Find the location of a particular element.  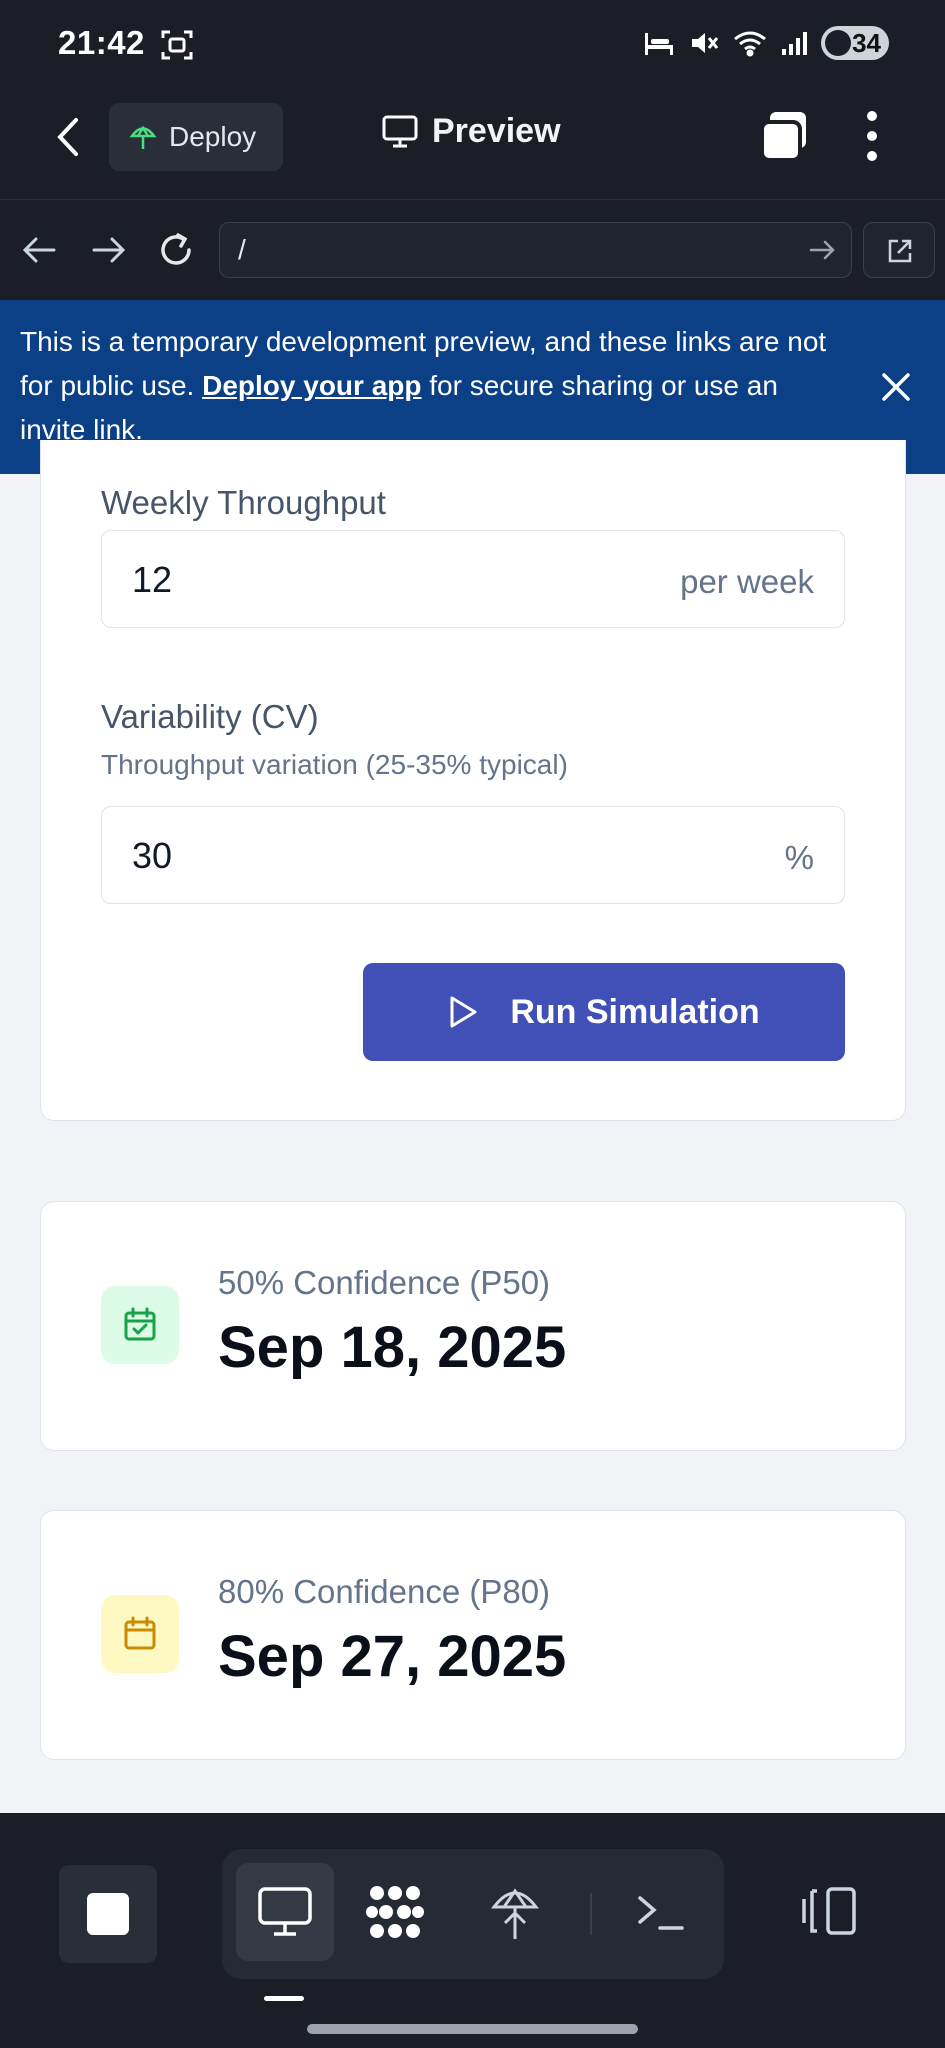

p80-label: 80% Confidence (P80) is located at coordinates (384, 1591).